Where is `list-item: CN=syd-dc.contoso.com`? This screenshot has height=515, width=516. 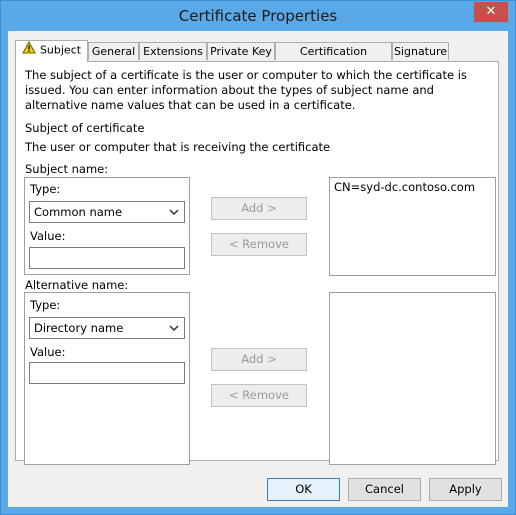 list-item: CN=syd-dc.contoso.com is located at coordinates (404, 187).